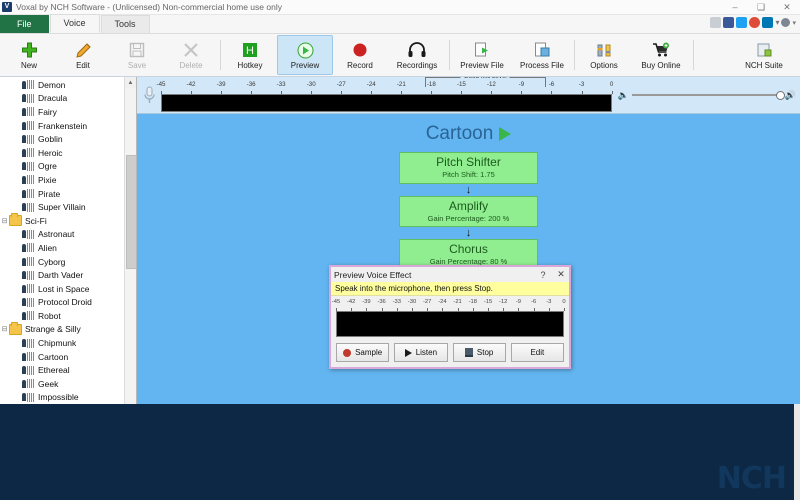  Describe the element at coordinates (341, 84) in the screenshot. I see `scale-label: -27` at that location.